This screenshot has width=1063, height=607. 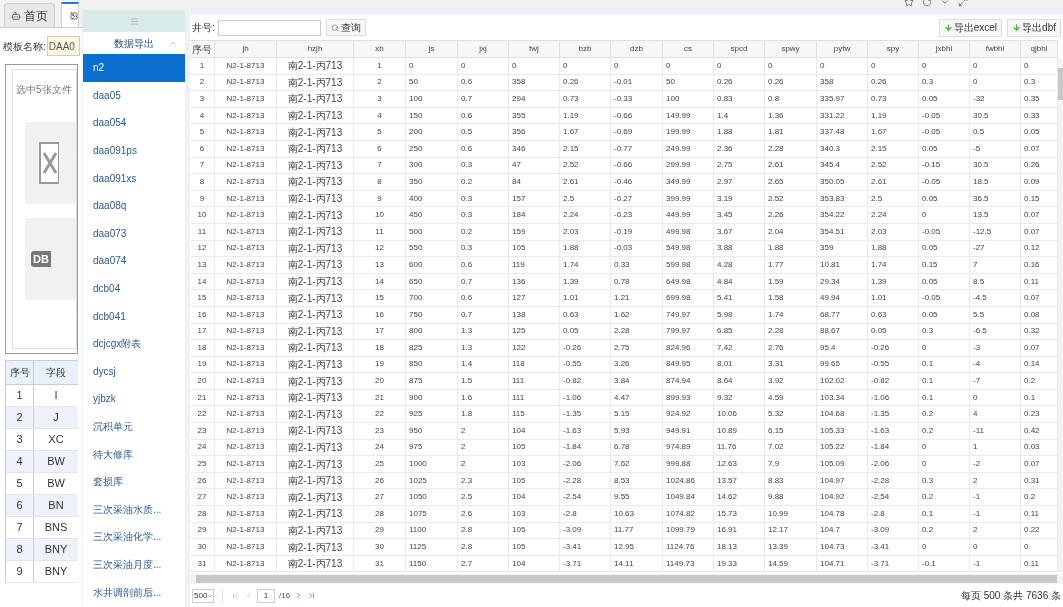 What do you see at coordinates (134, 233) in the screenshot?
I see `sidebar-item: daa073` at bounding box center [134, 233].